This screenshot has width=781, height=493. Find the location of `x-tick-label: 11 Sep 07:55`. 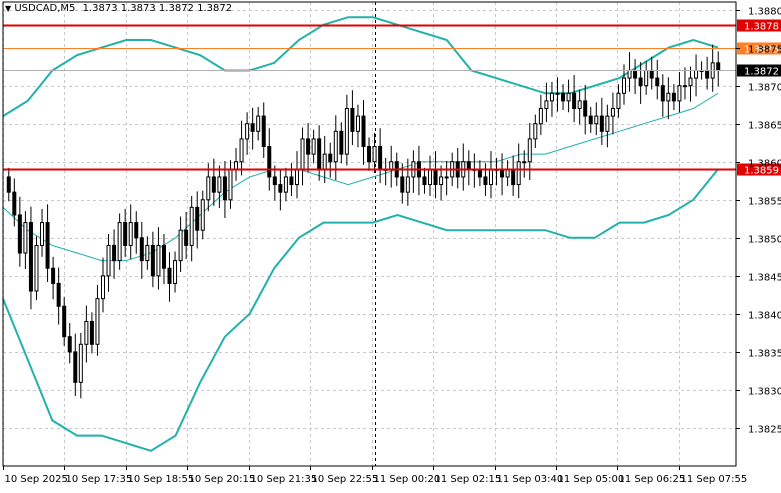

x-tick-label: 11 Sep 07:55 is located at coordinates (714, 479).